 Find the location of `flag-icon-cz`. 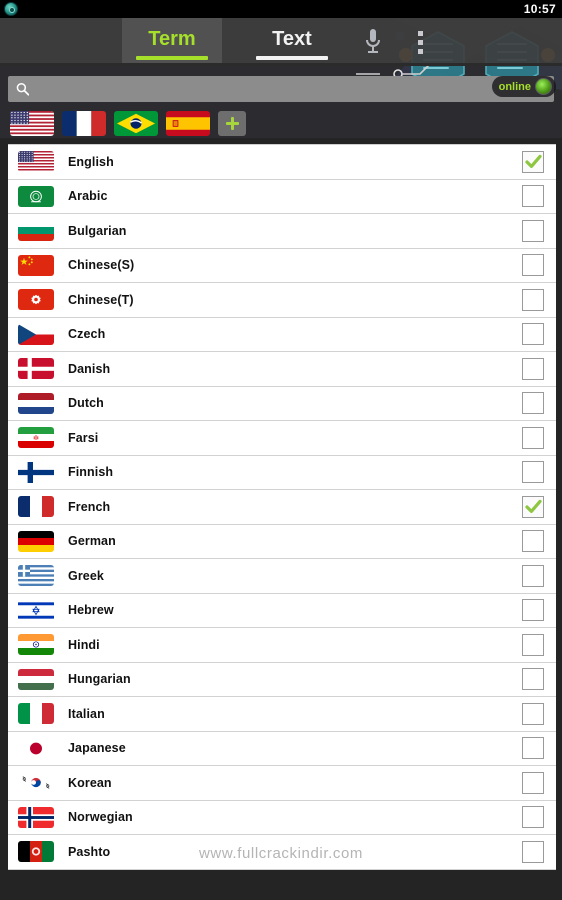

flag-icon-cz is located at coordinates (36, 334).